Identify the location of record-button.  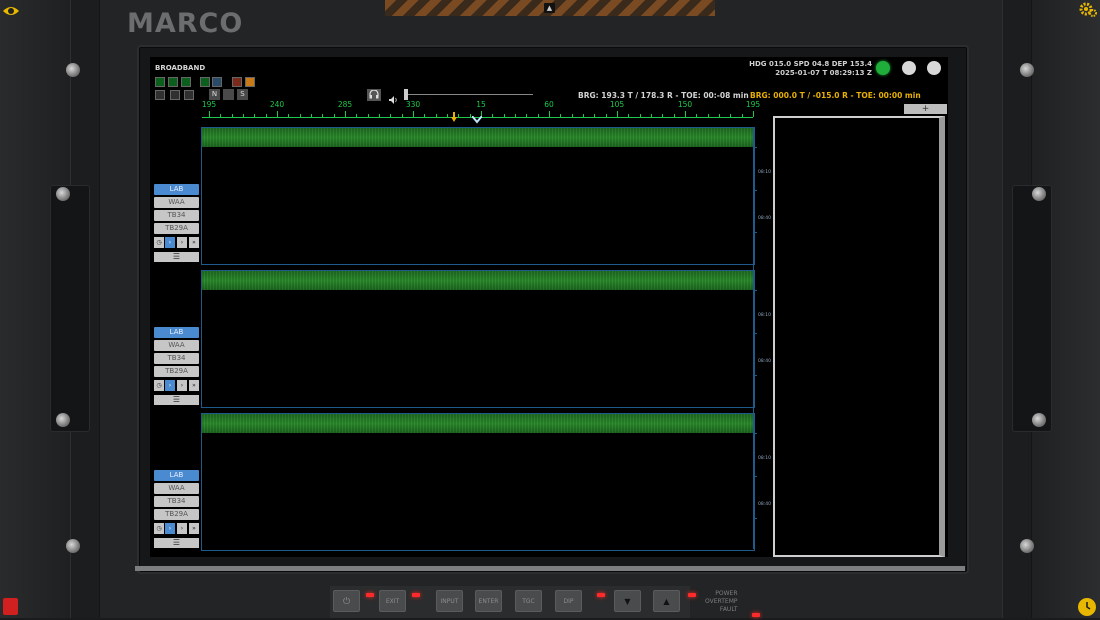
(237, 82).